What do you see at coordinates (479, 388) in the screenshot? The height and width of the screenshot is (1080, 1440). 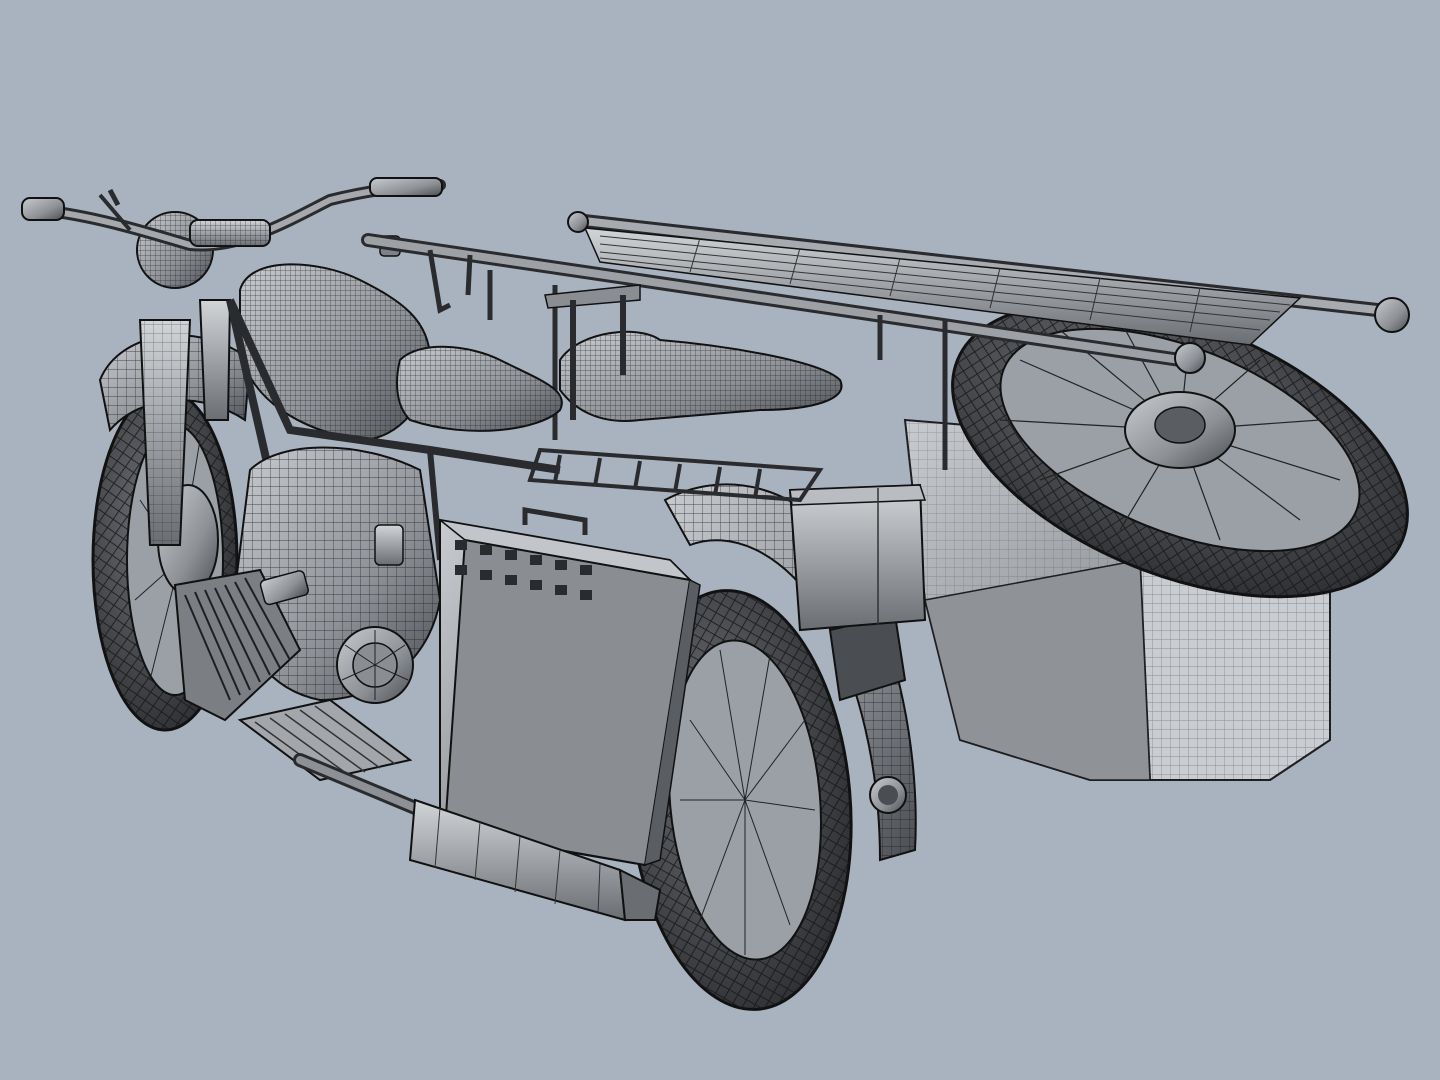 I see `rider-seat` at bounding box center [479, 388].